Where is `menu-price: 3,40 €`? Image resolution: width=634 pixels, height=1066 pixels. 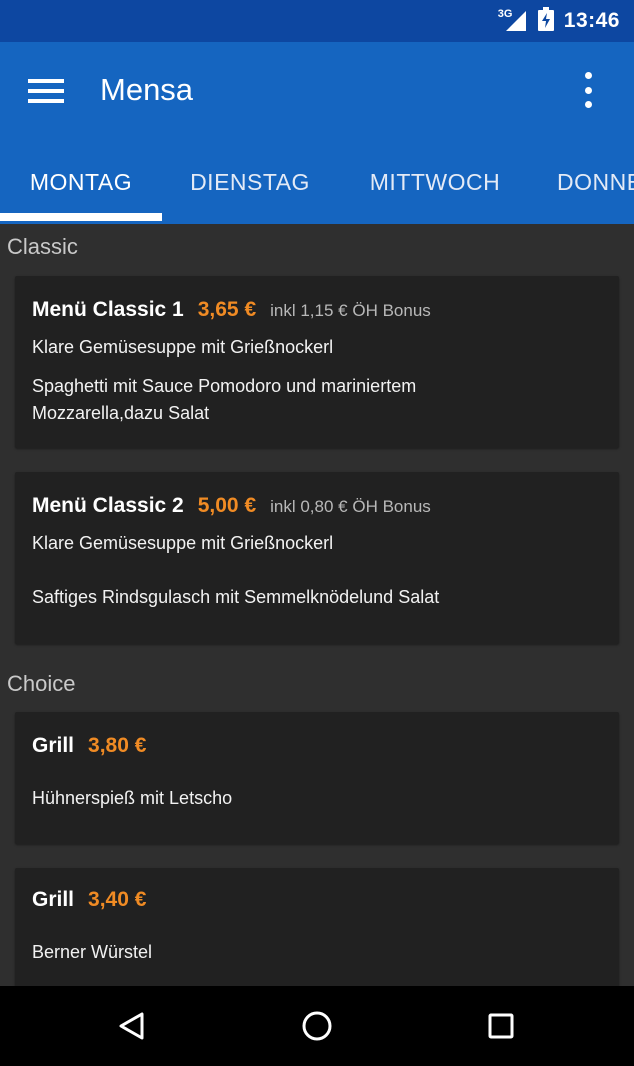
menu-price: 3,40 € is located at coordinates (117, 899).